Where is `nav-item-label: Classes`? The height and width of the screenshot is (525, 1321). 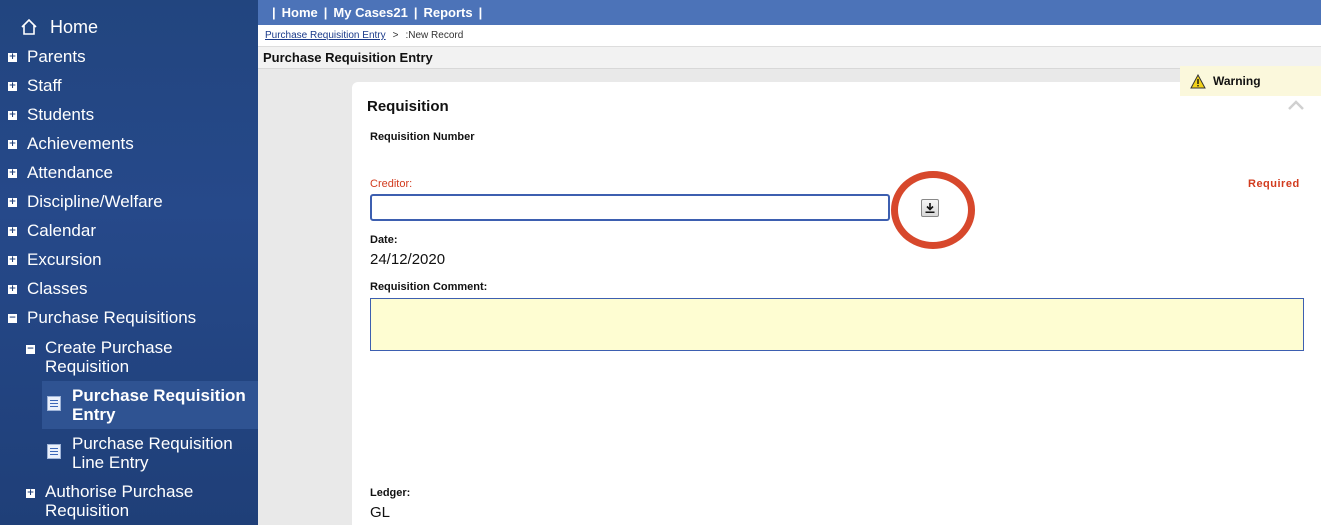
nav-item-label: Classes is located at coordinates (57, 288).